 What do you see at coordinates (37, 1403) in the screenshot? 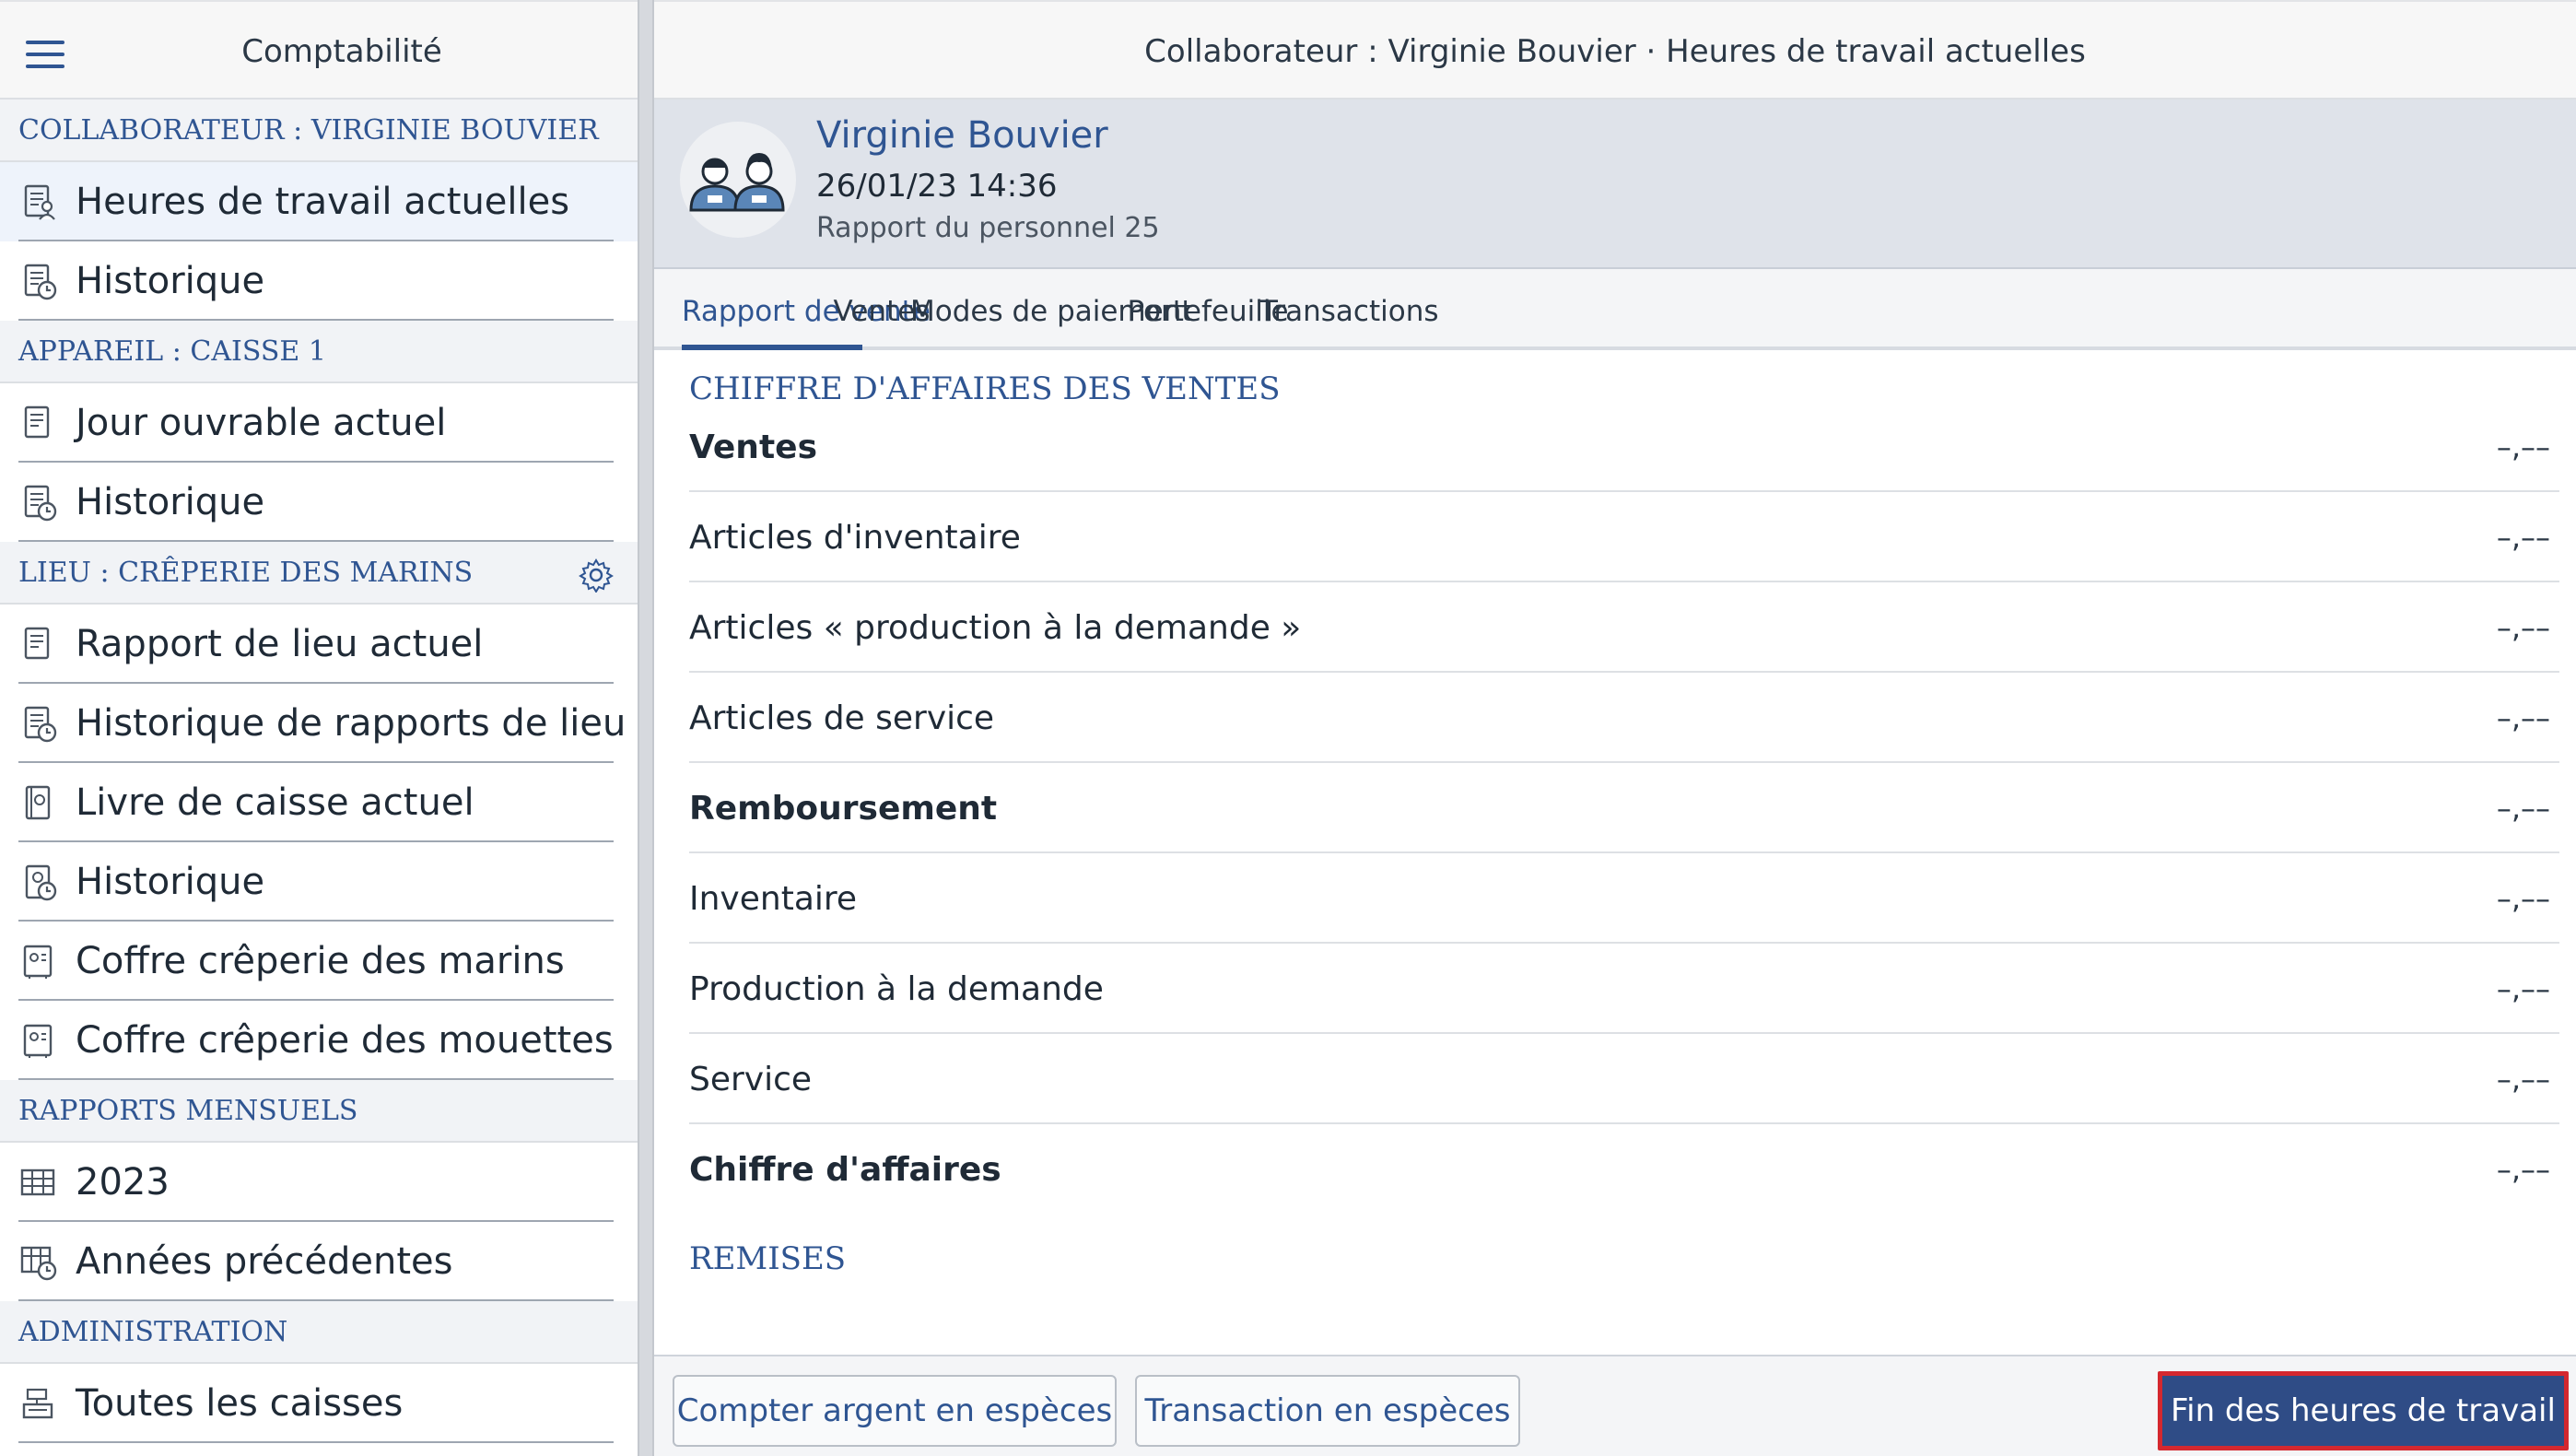
I see `cash-register-icon` at bounding box center [37, 1403].